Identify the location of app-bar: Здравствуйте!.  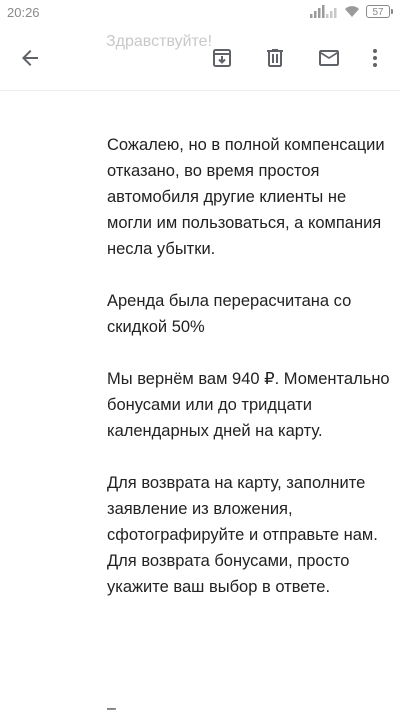
(200, 58).